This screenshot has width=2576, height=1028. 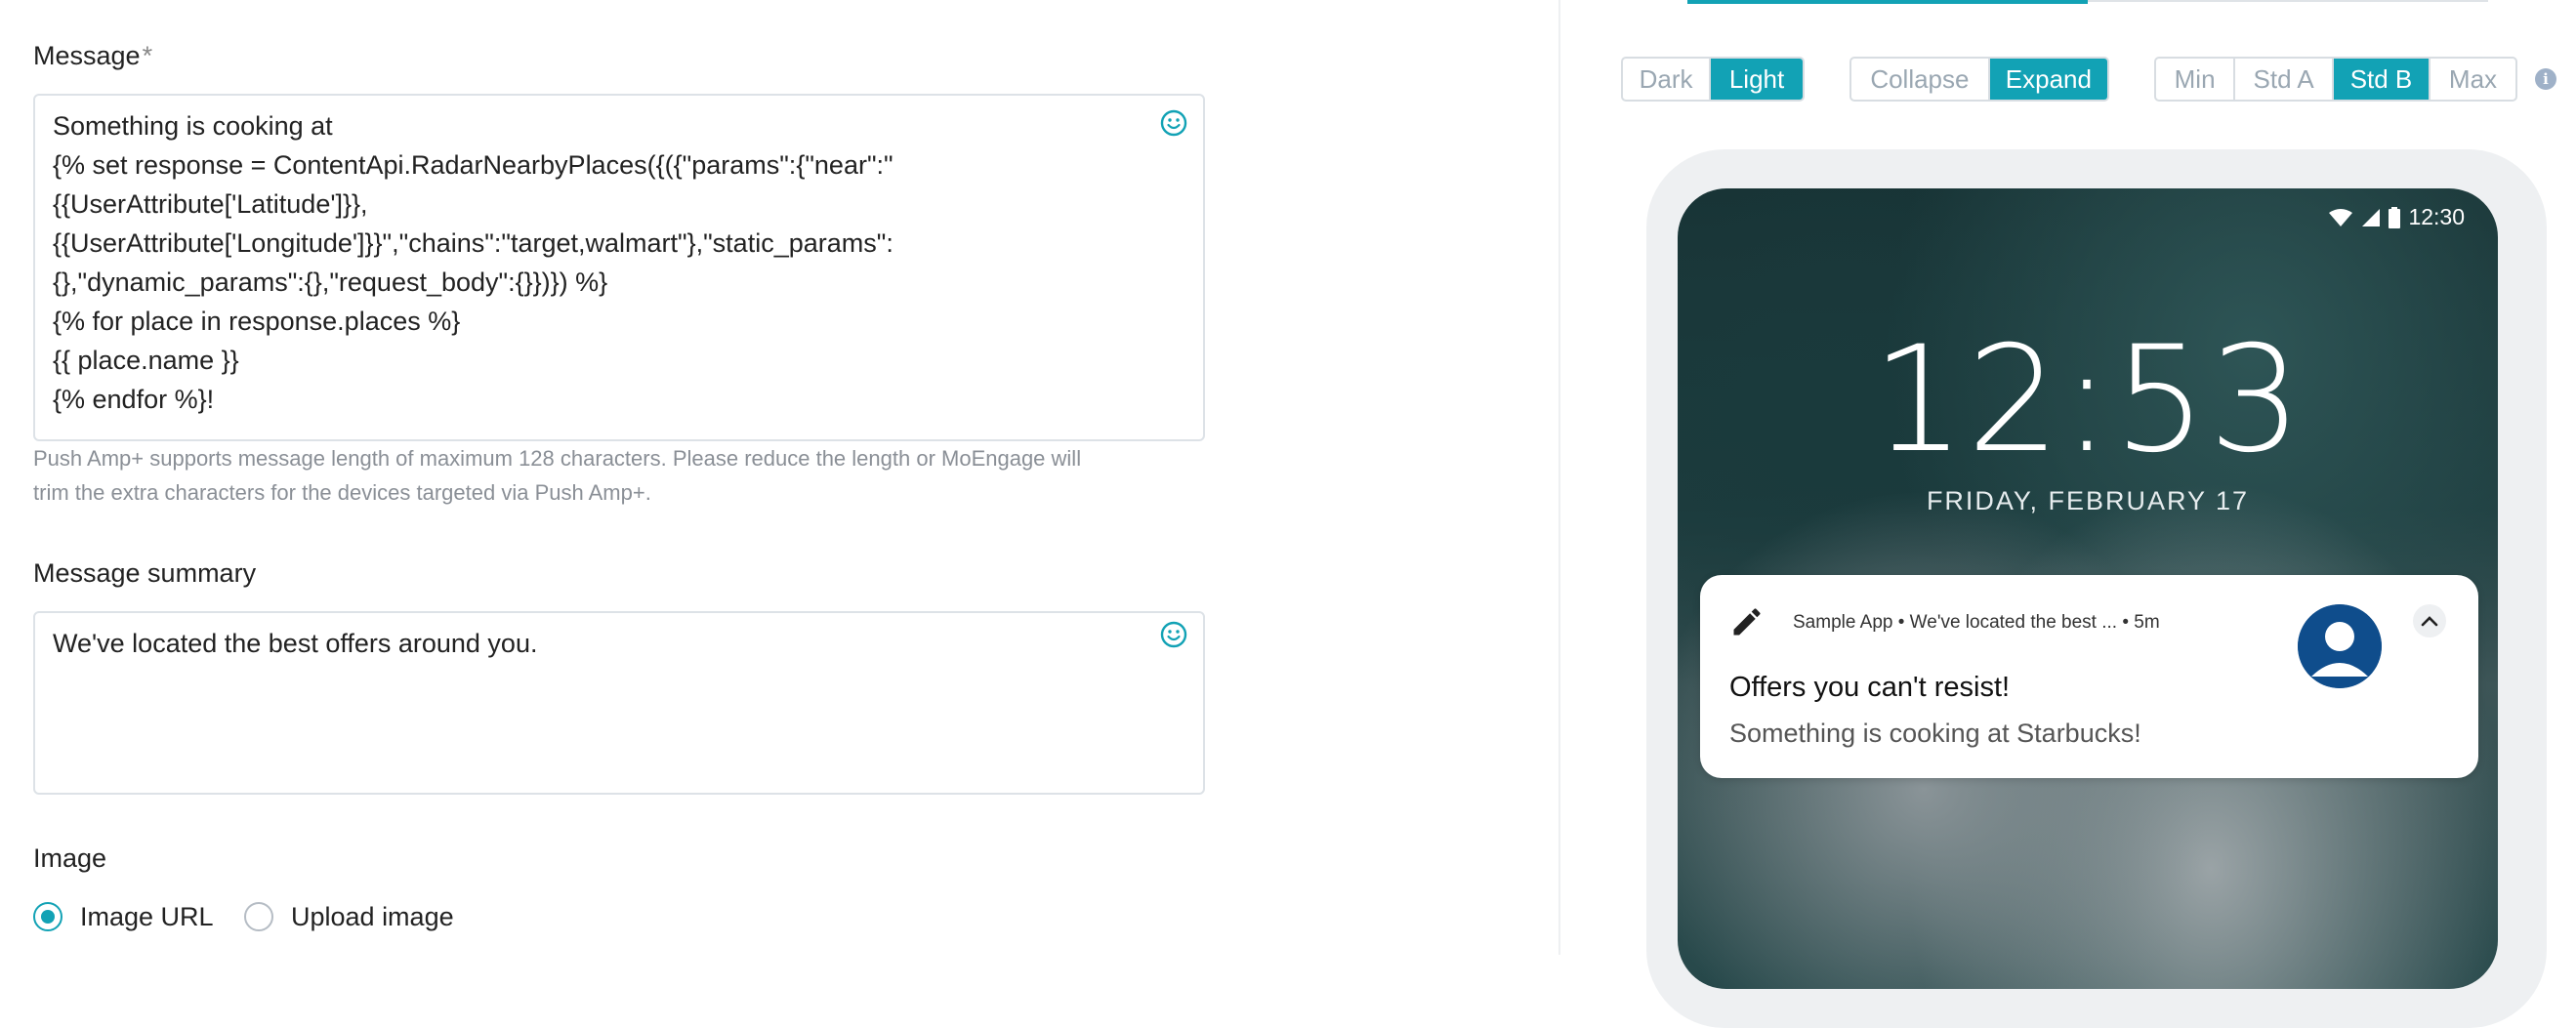 I want to click on notification-title: Offers you can't resist!, so click(x=1870, y=687).